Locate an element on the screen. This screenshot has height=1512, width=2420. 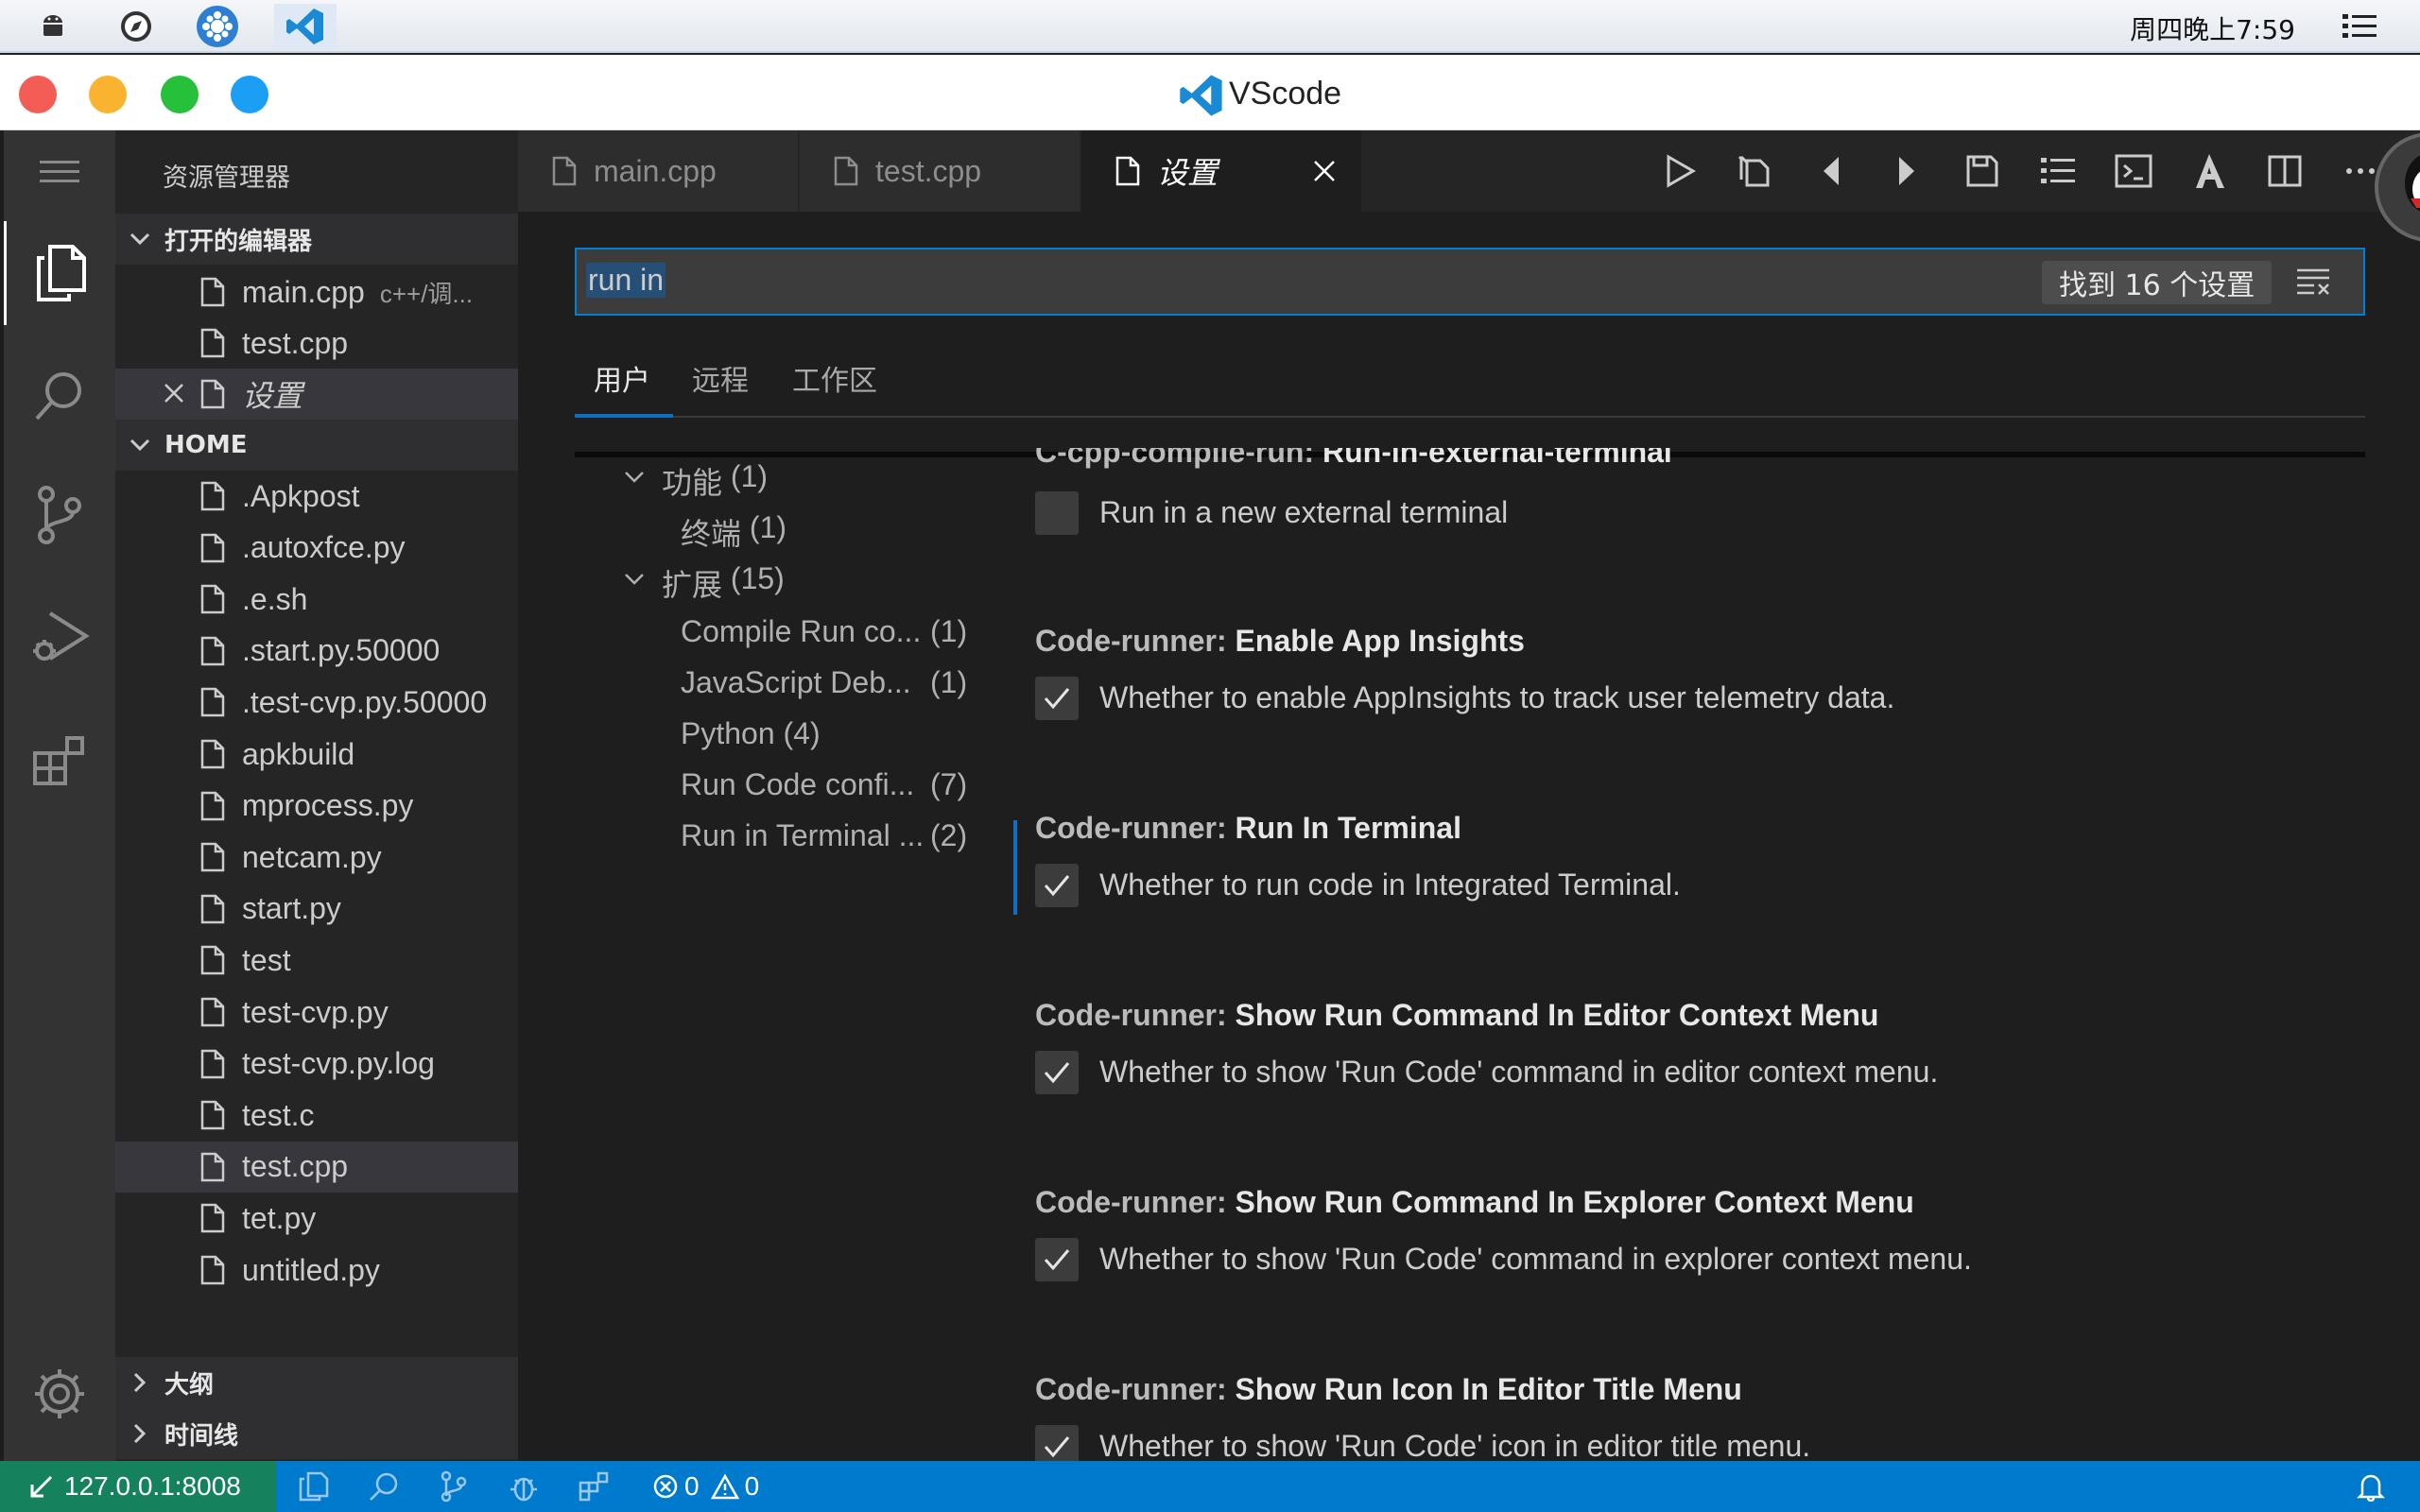
source-control-status-icon is located at coordinates (454, 1486).